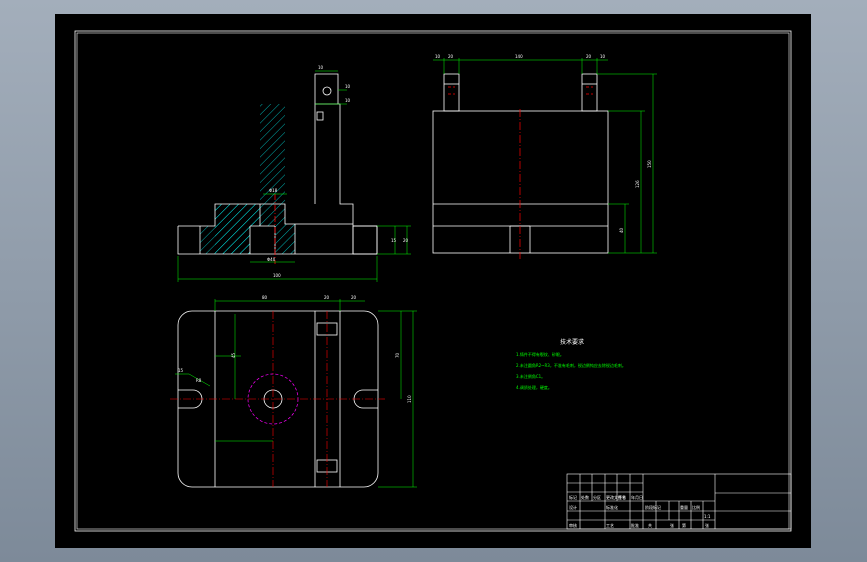 The width and height of the screenshot is (867, 562). Describe the element at coordinates (649, 164) in the screenshot. I see `side-dim-7: 150` at that location.